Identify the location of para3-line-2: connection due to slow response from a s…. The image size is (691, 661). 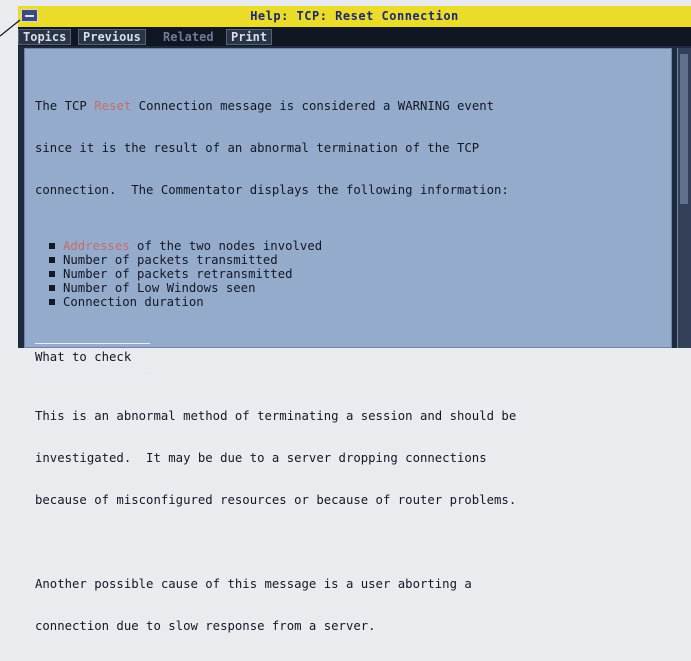
(205, 626).